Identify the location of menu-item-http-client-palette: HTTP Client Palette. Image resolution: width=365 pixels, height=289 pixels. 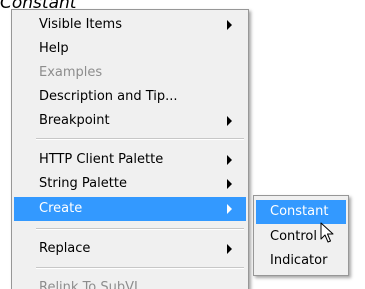
(130, 160).